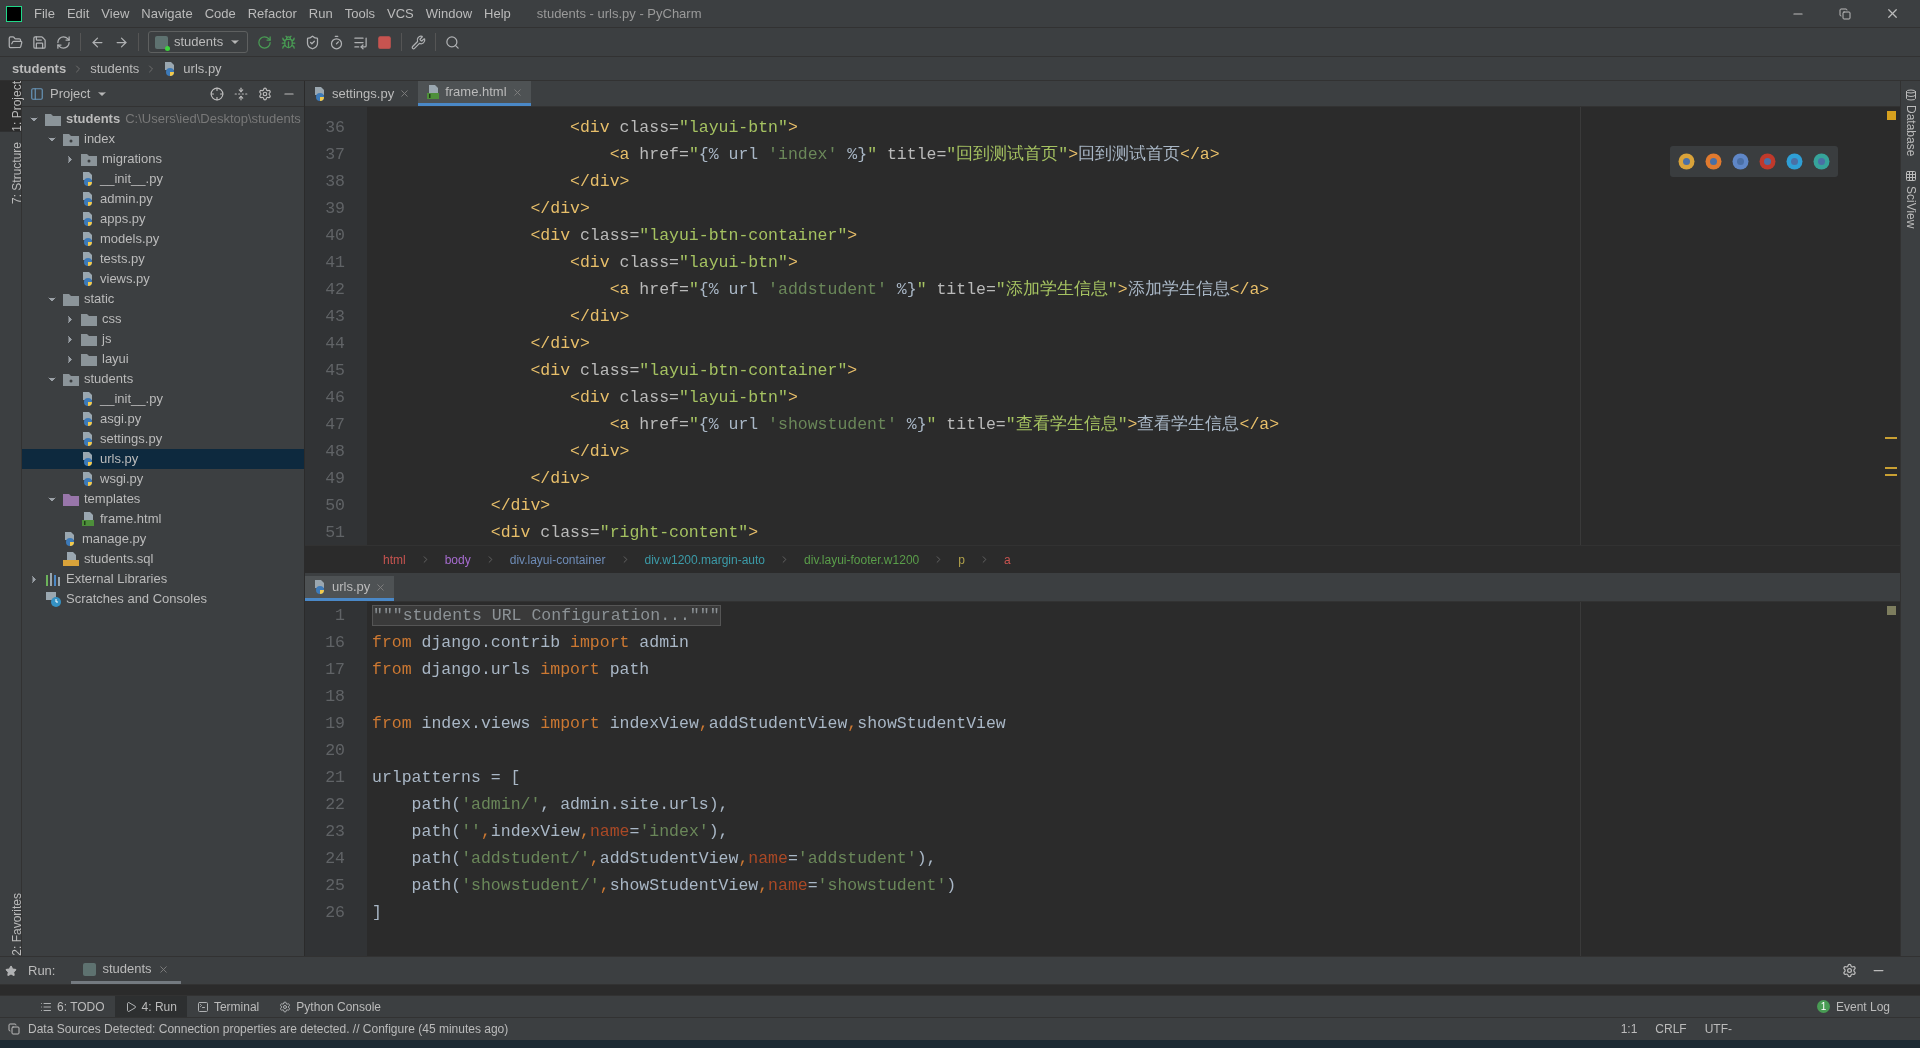  What do you see at coordinates (217, 93) in the screenshot?
I see `locate-icon` at bounding box center [217, 93].